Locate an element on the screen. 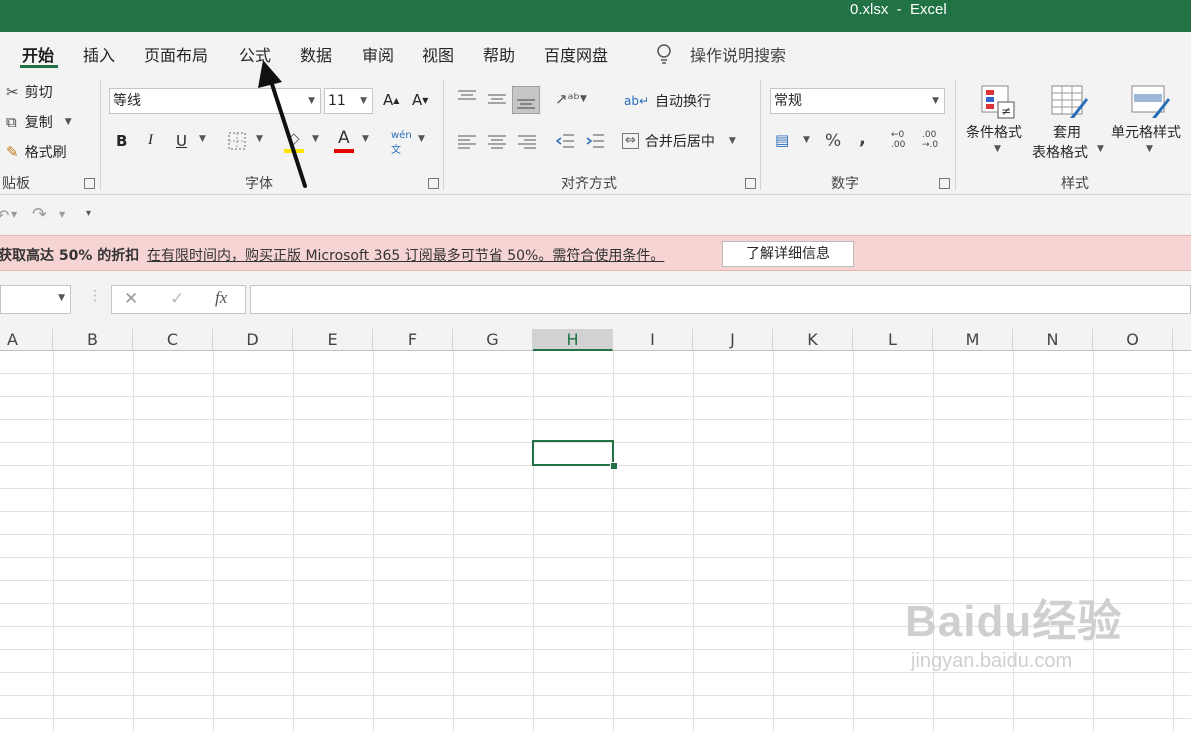  wrap-text-button: ab↵ 自动换行 is located at coordinates (667, 101).